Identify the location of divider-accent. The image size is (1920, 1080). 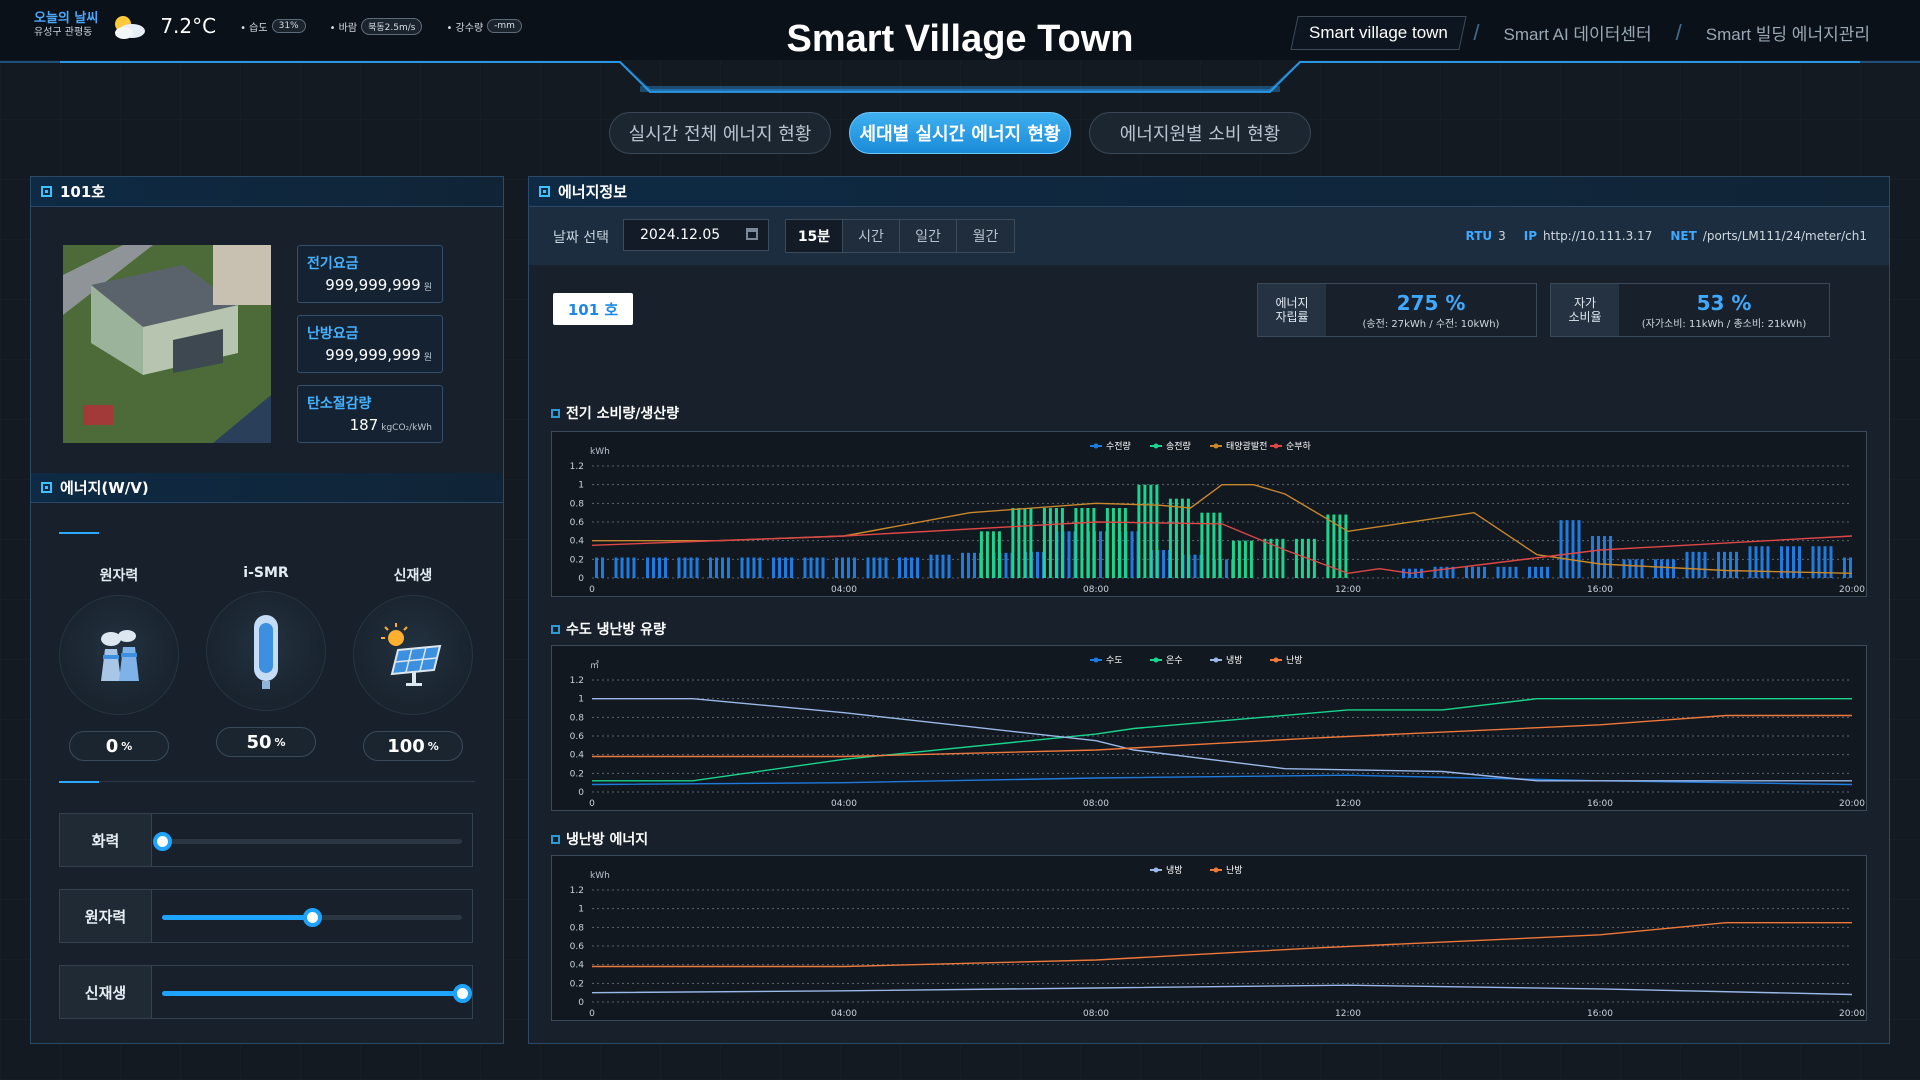
(79, 533).